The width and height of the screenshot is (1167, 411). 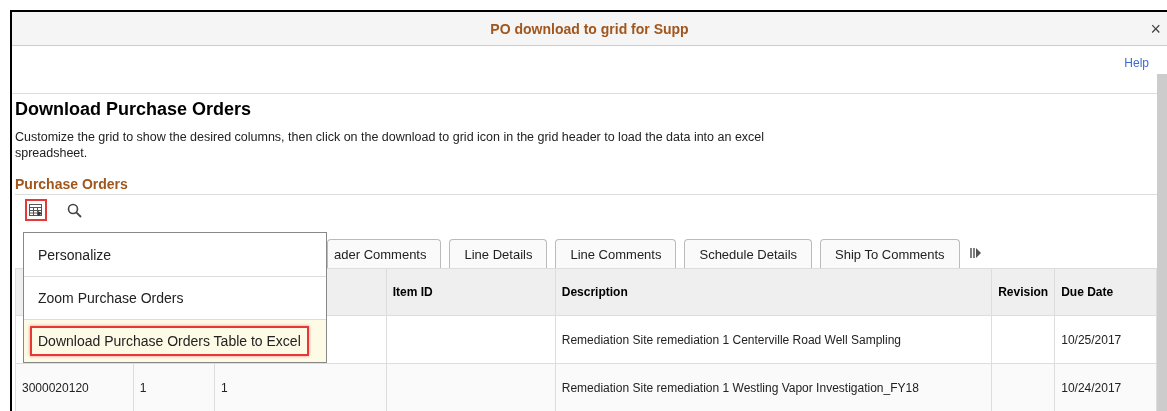 What do you see at coordinates (1136, 63) in the screenshot?
I see `help-link: Help` at bounding box center [1136, 63].